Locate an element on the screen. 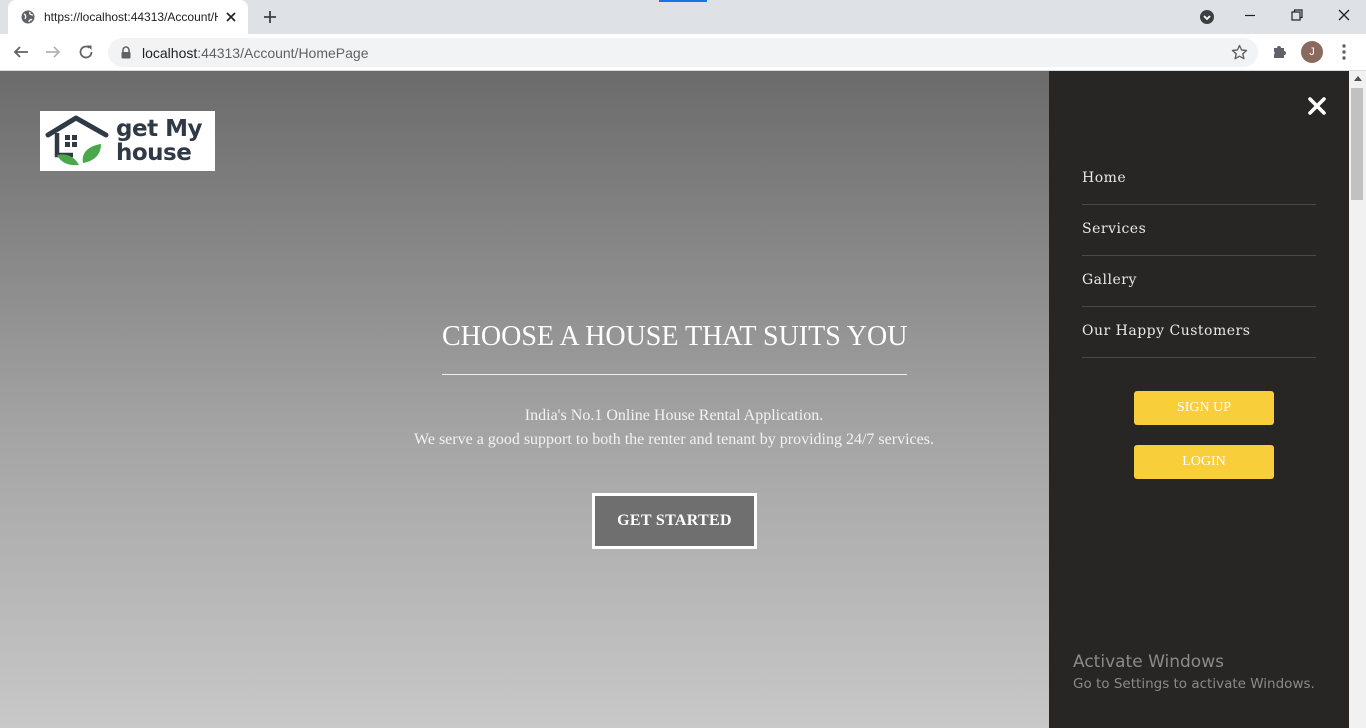 Image resolution: width=1366 pixels, height=728 pixels. lock-icon is located at coordinates (126, 52).